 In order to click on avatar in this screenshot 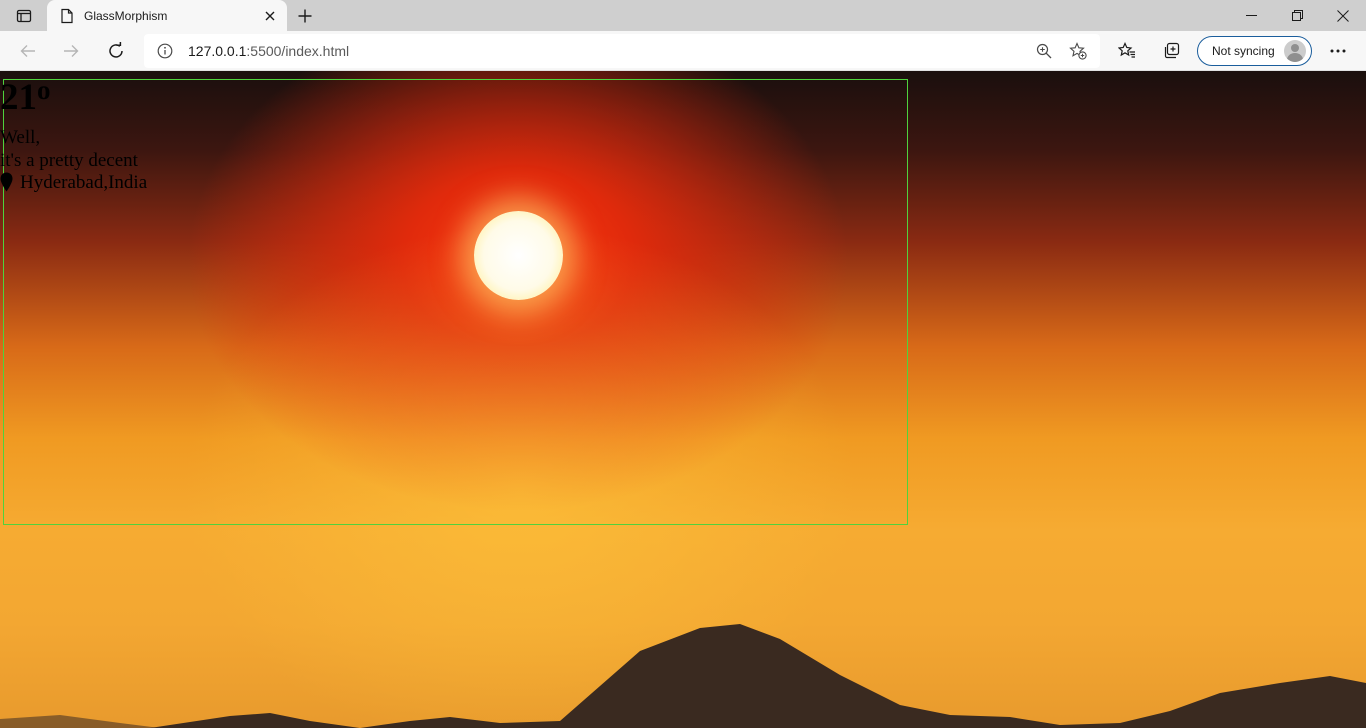, I will do `click(1294, 51)`.